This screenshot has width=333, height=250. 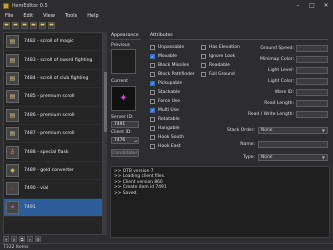 I want to click on checkbox-label: Hook South, so click(x=171, y=137).